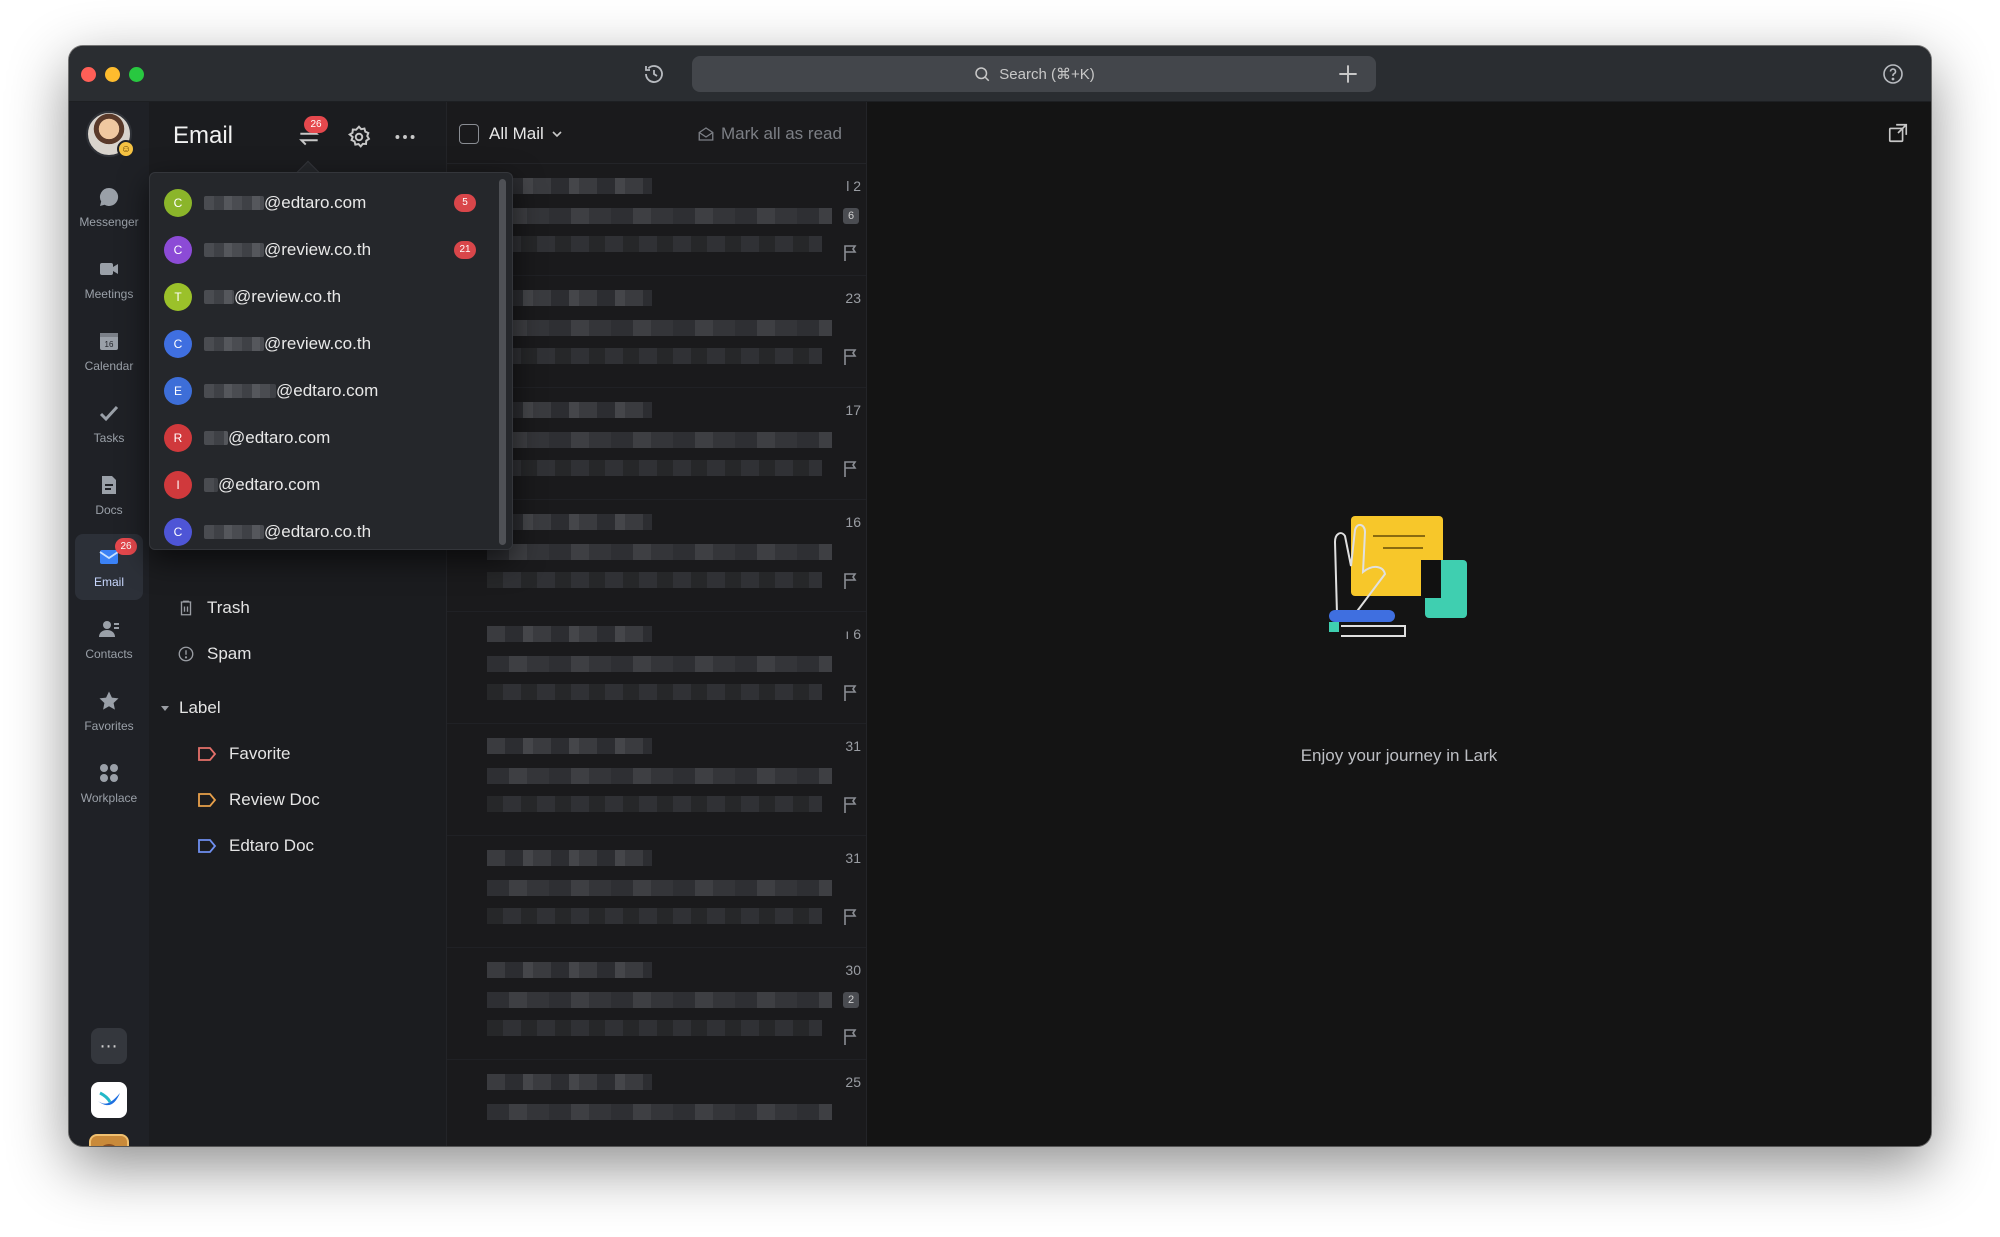 The image size is (2000, 1237). Describe the element at coordinates (109, 1100) in the screenshot. I see `pinned-app-icon` at that location.